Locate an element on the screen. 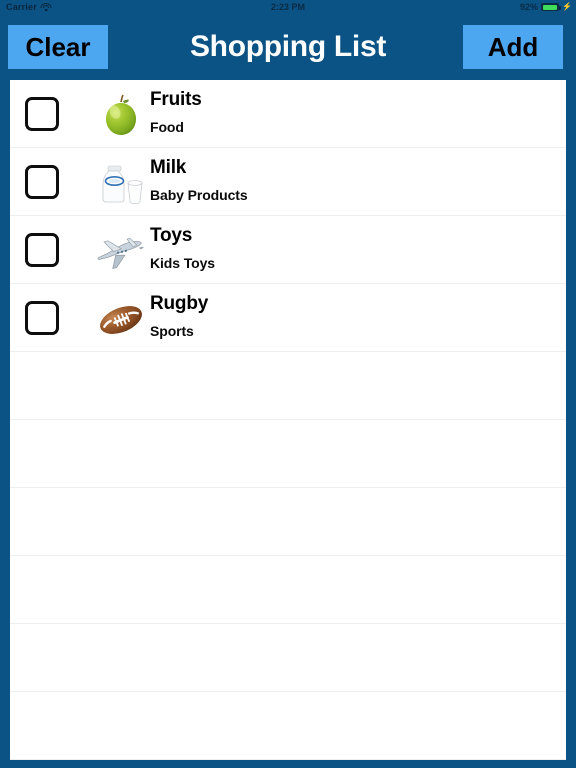  item-title: Rugby is located at coordinates (179, 303).